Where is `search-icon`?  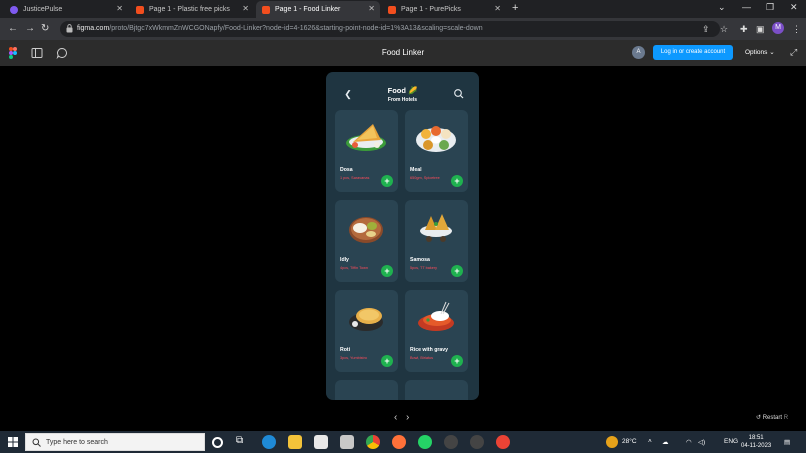 search-icon is located at coordinates (459, 94).